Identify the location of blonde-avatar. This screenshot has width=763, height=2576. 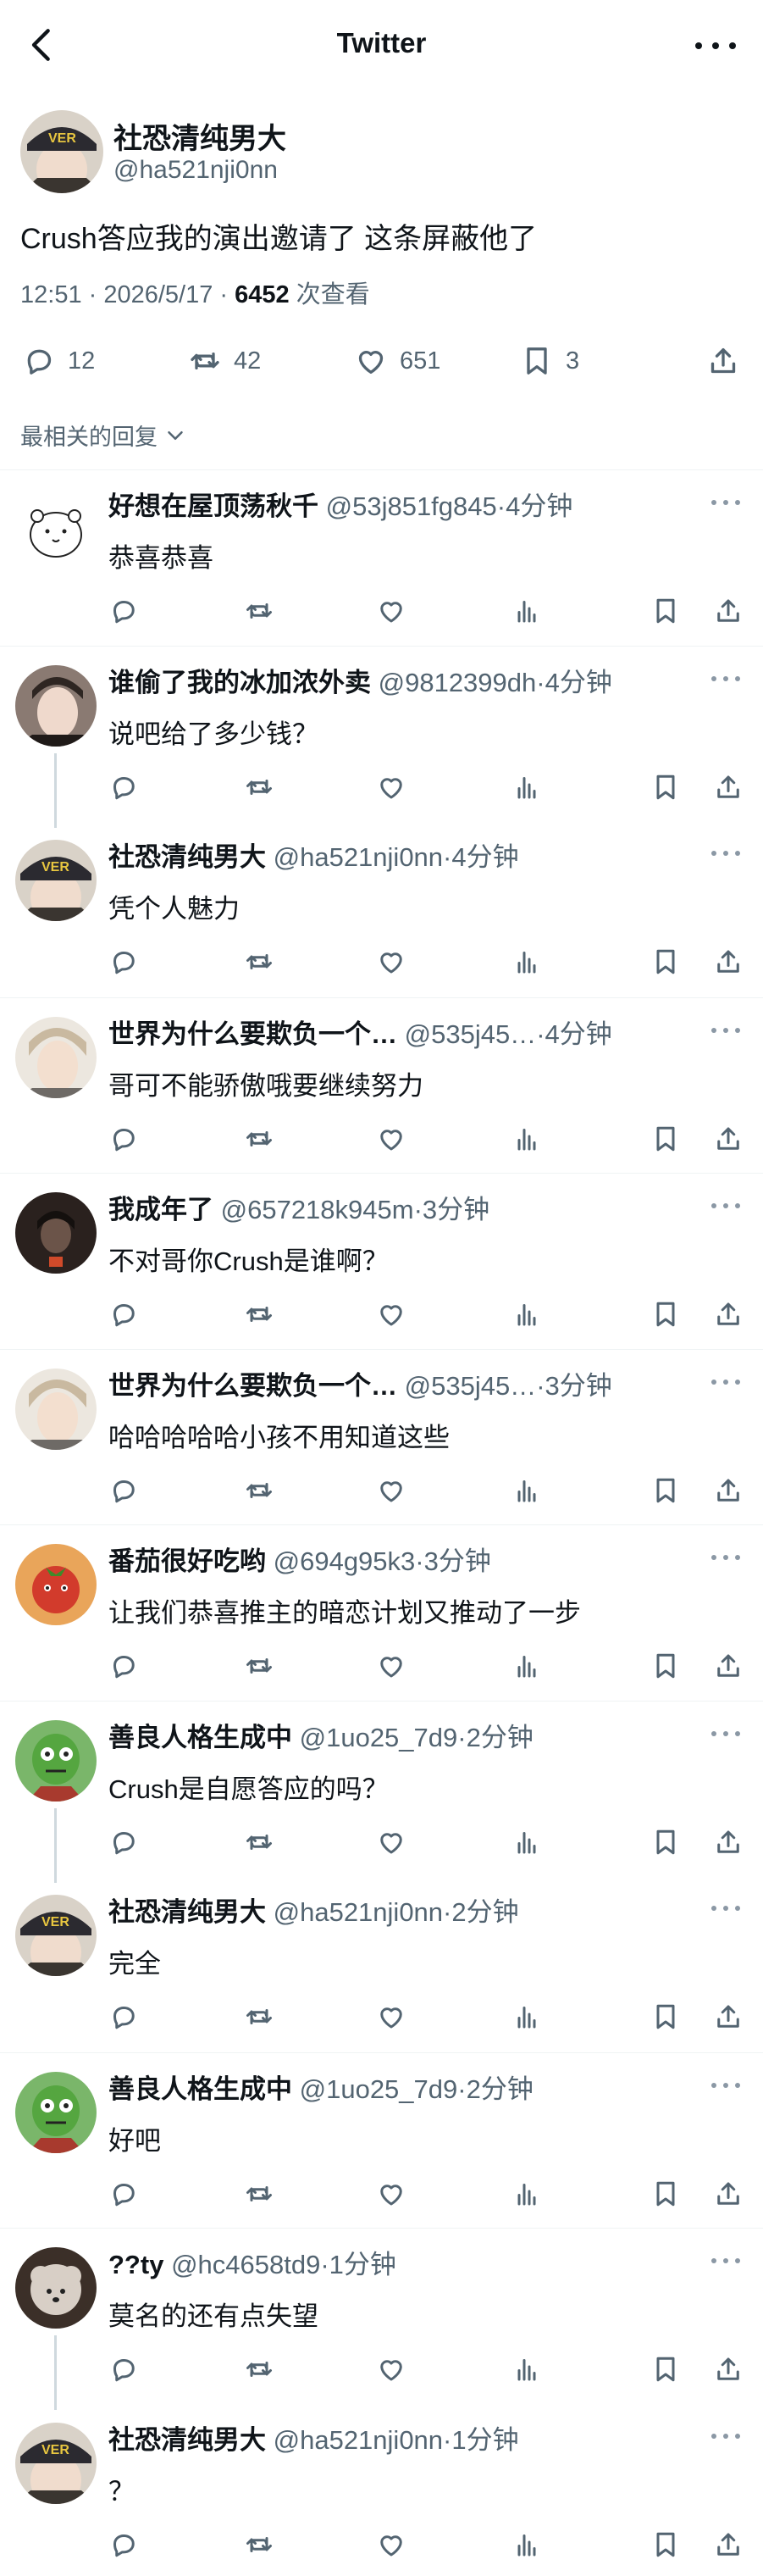
(56, 1409).